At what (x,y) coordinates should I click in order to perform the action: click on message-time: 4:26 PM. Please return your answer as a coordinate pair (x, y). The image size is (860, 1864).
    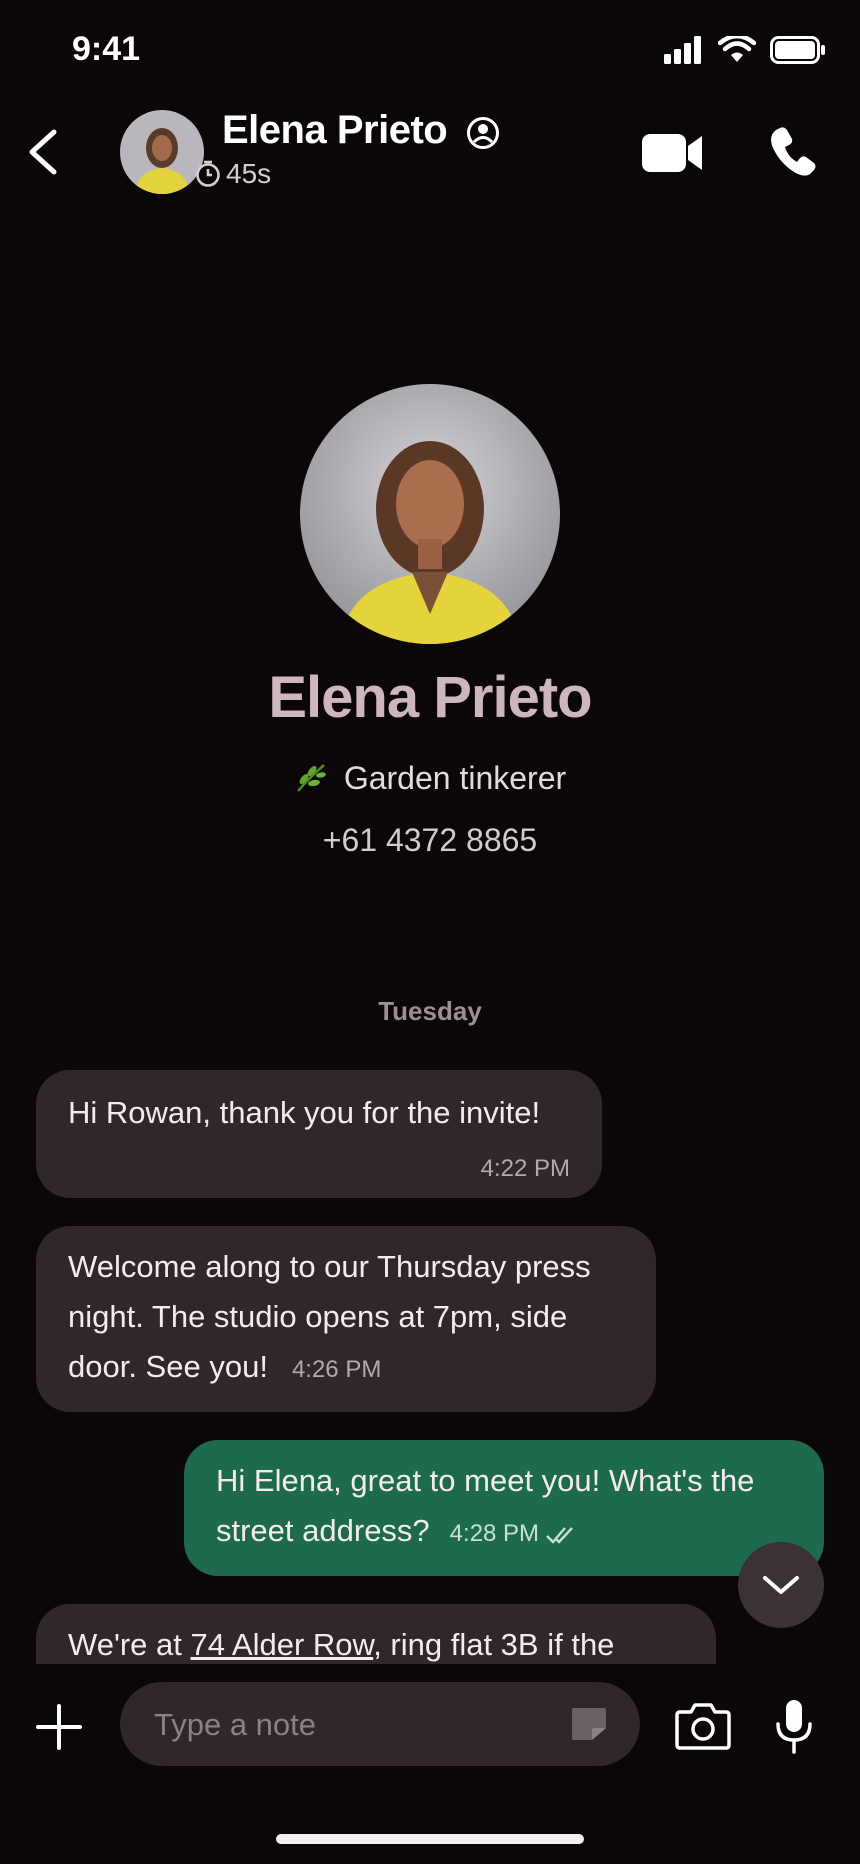
    Looking at the image, I should click on (336, 1369).